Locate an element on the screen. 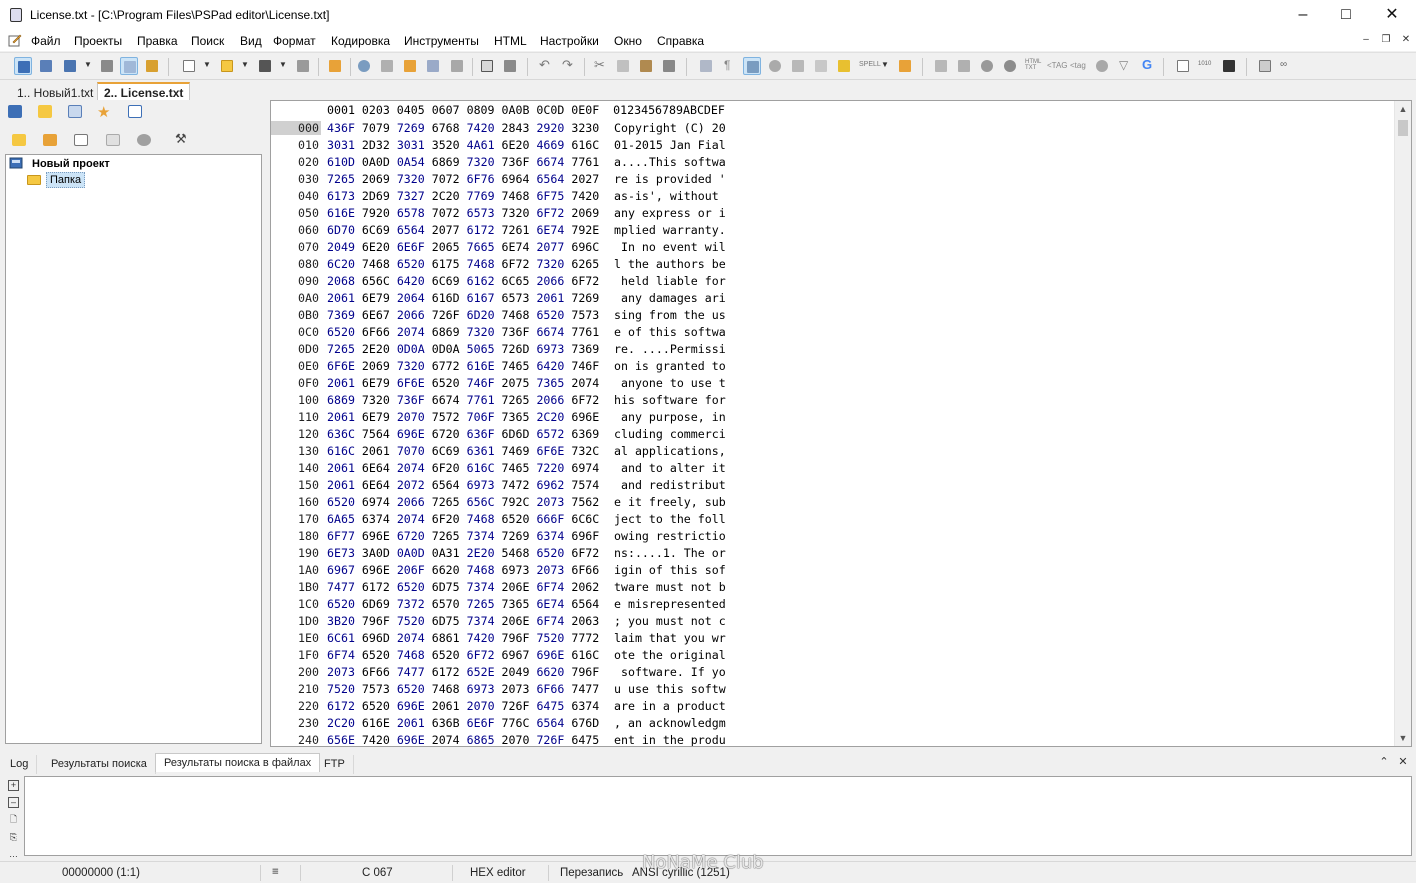 The height and width of the screenshot is (883, 1416). hex-word: 6F74 is located at coordinates (344, 655).